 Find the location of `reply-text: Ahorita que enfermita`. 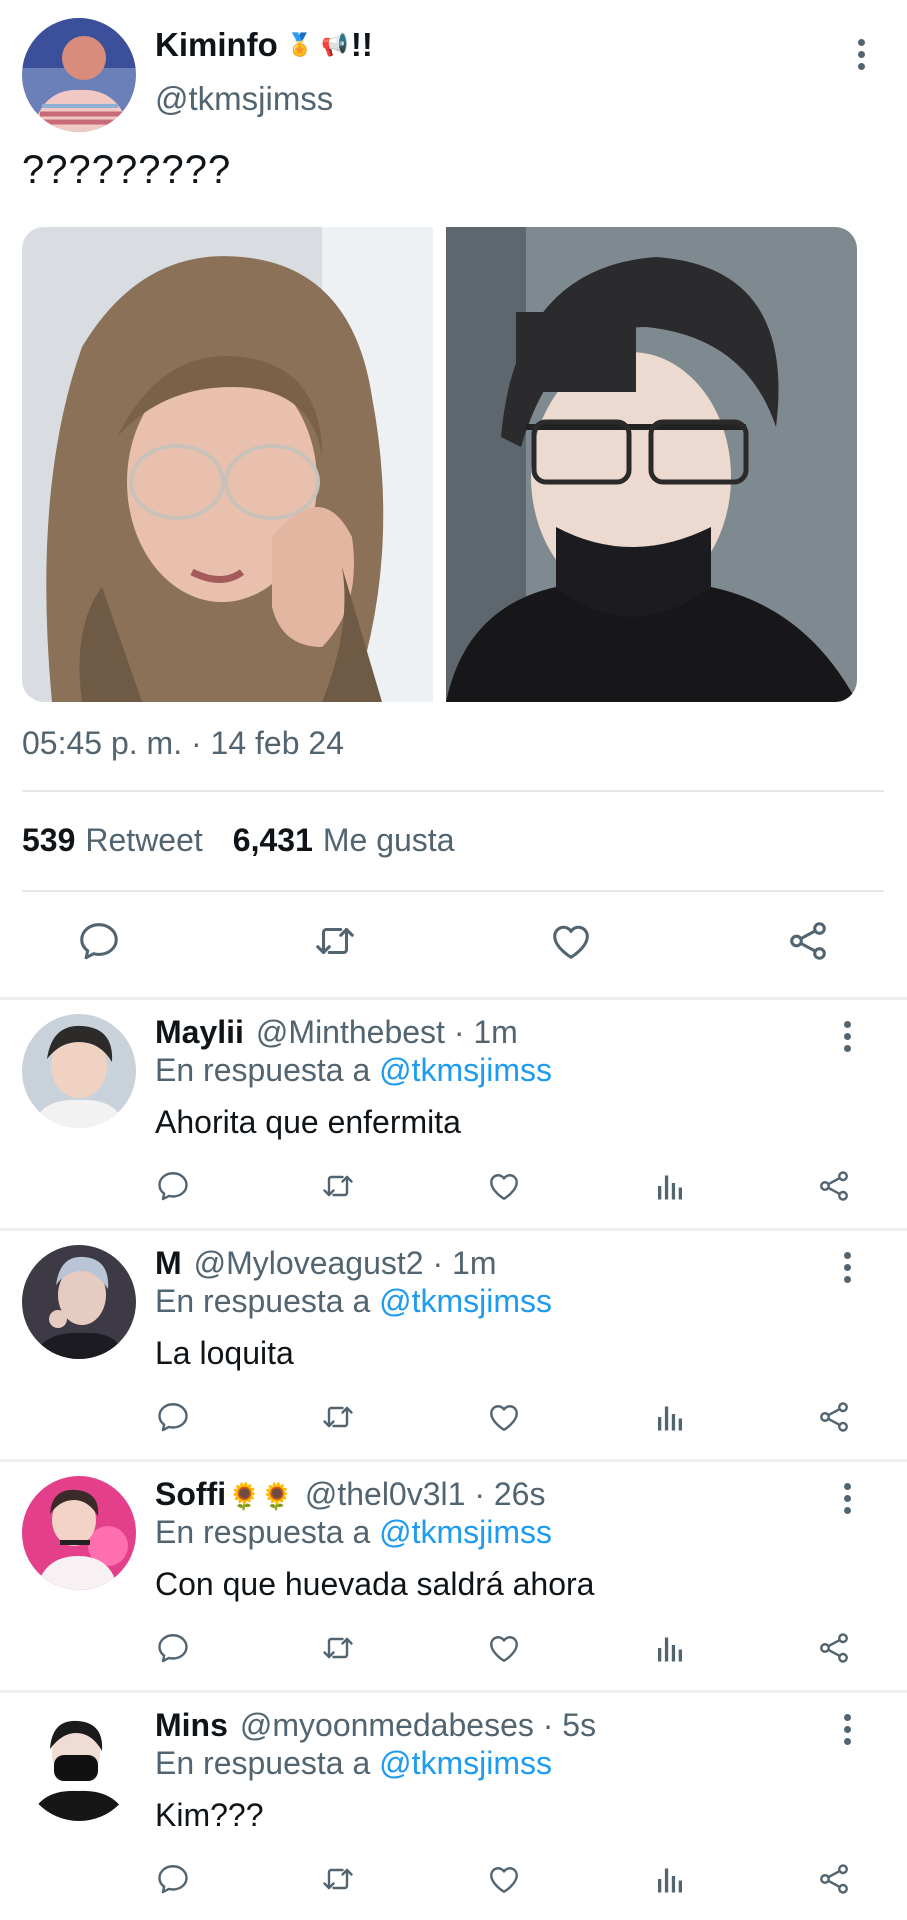

reply-text: Ahorita que enfermita is located at coordinates (308, 1122).